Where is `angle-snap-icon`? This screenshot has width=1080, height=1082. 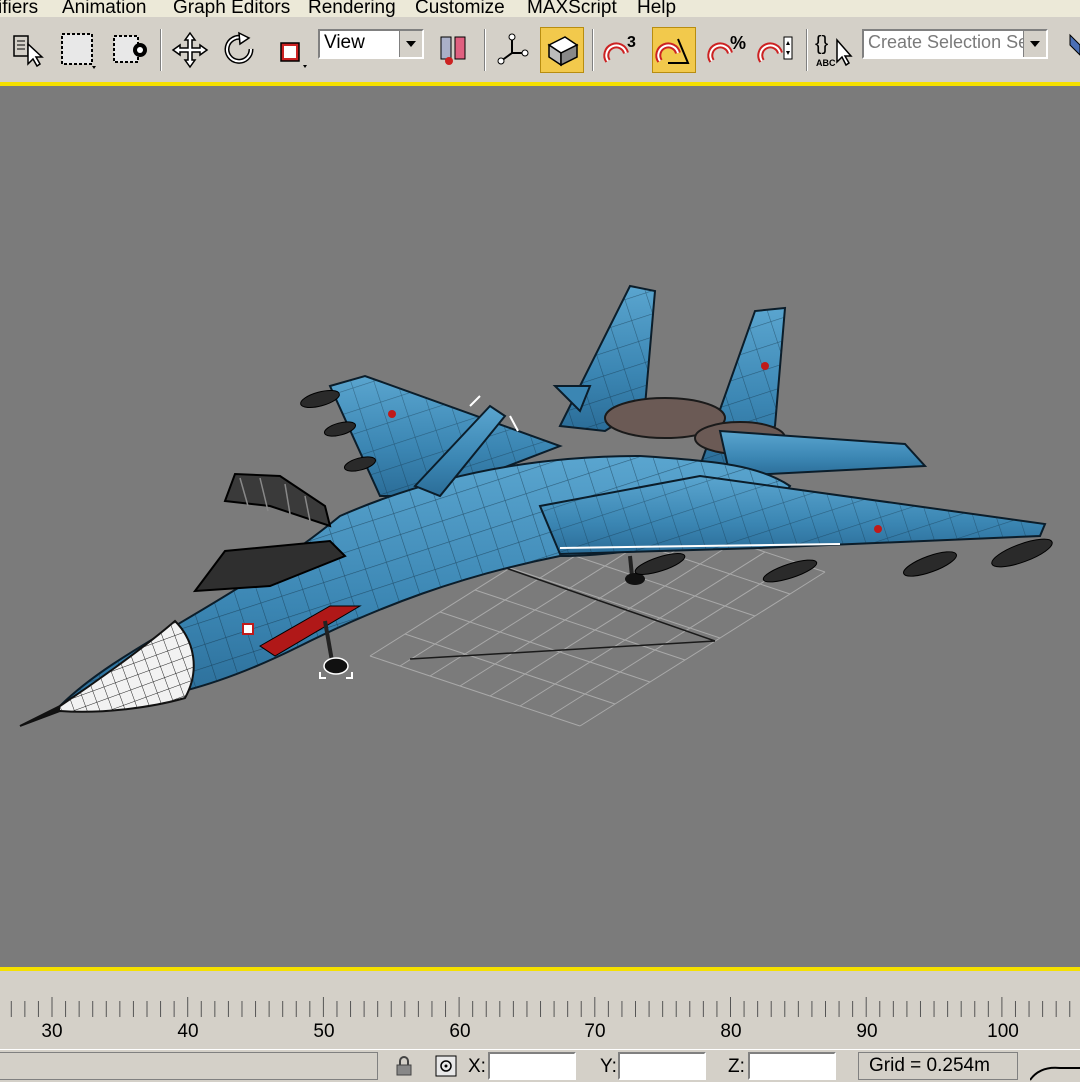
angle-snap-icon is located at coordinates (672, 51).